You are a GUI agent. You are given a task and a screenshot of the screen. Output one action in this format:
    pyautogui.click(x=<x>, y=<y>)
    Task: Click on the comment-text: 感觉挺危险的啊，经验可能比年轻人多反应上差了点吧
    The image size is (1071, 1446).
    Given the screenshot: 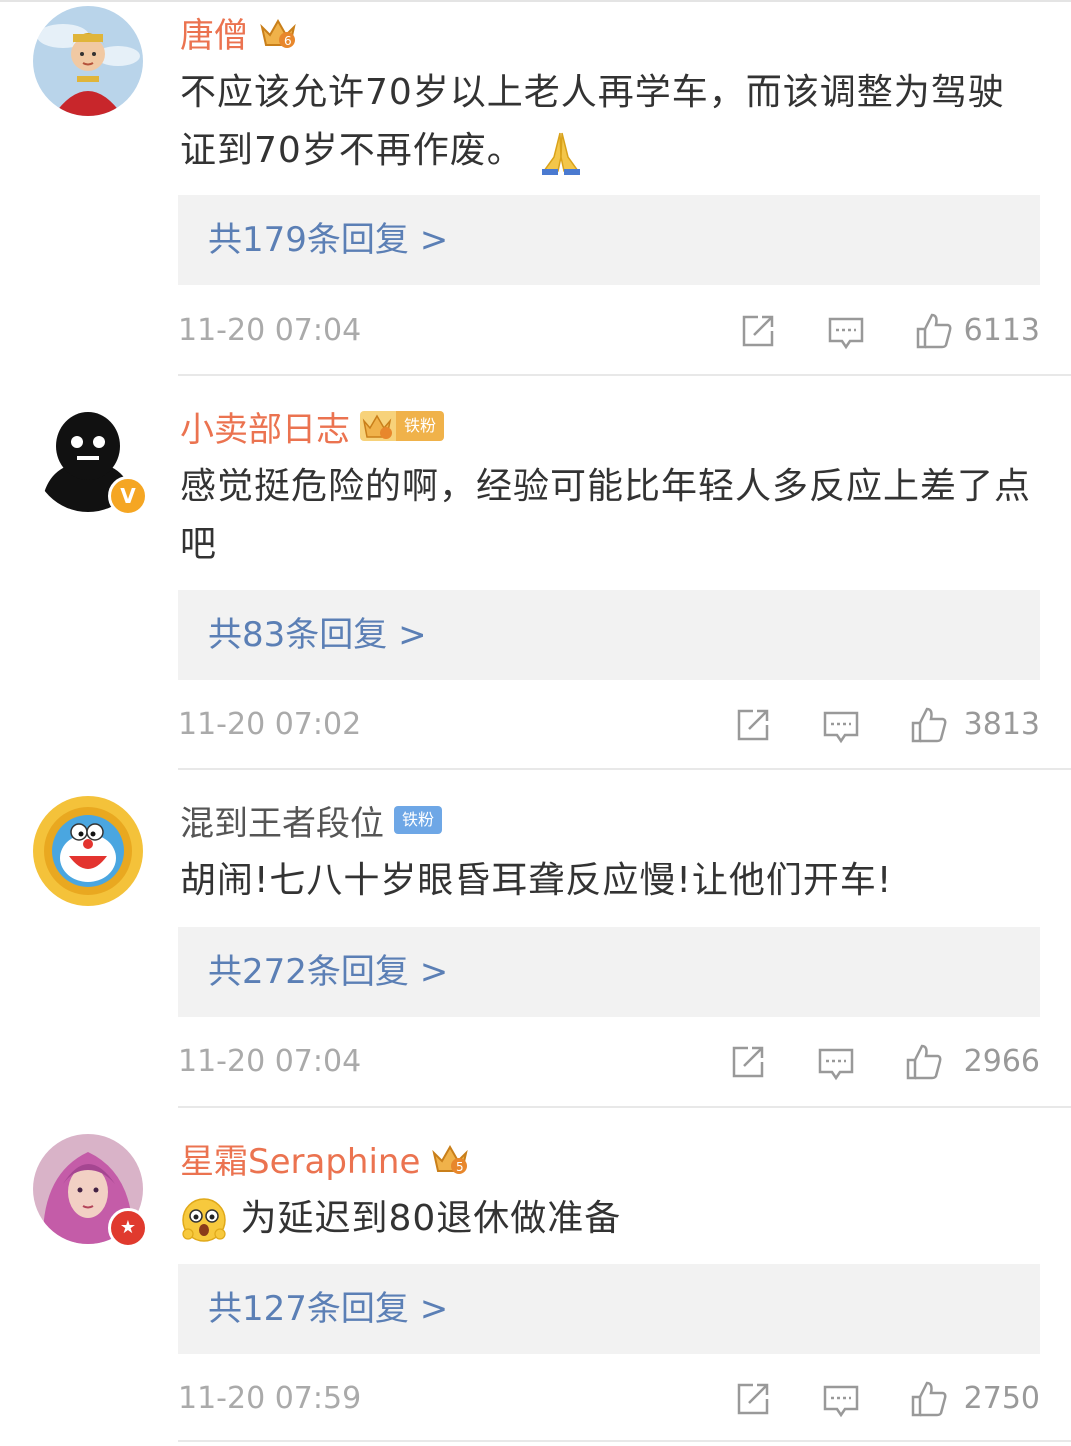 What is the action you would take?
    pyautogui.click(x=606, y=515)
    